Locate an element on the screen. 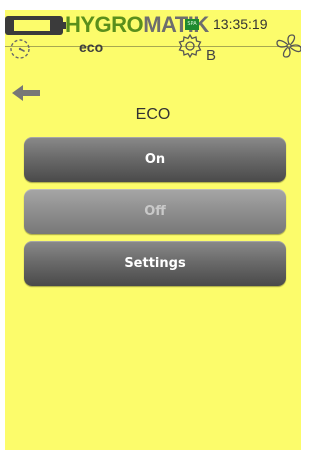 Image resolution: width=320 pixels, height=450 pixels. gear-icon is located at coordinates (190, 46).